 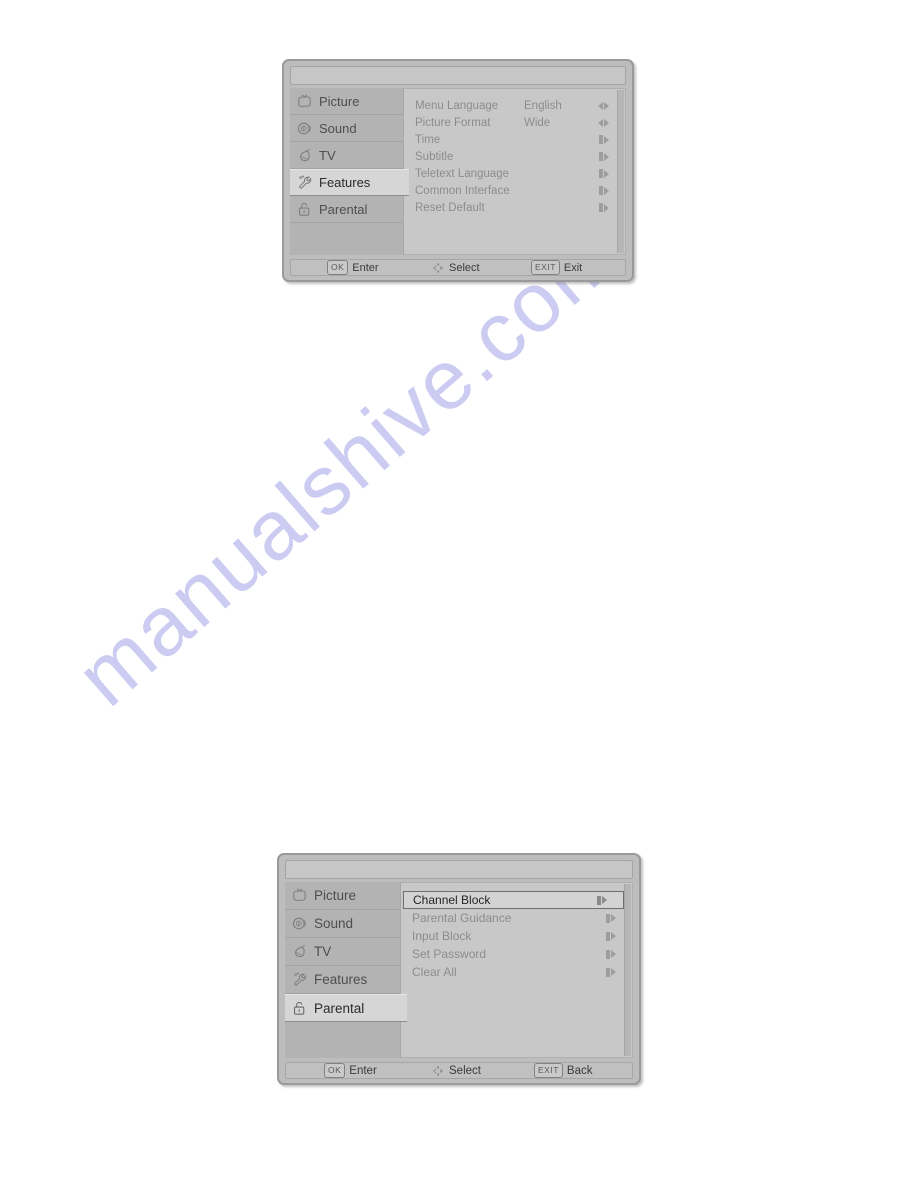 What do you see at coordinates (514, 139) in the screenshot?
I see `option-row-time: Time` at bounding box center [514, 139].